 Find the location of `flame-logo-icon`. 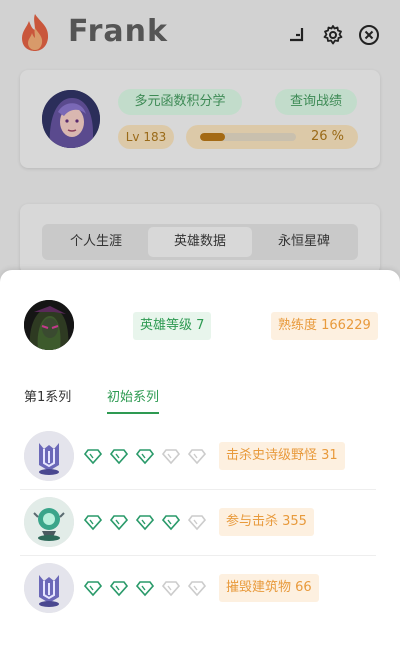

flame-logo-icon is located at coordinates (35, 32).